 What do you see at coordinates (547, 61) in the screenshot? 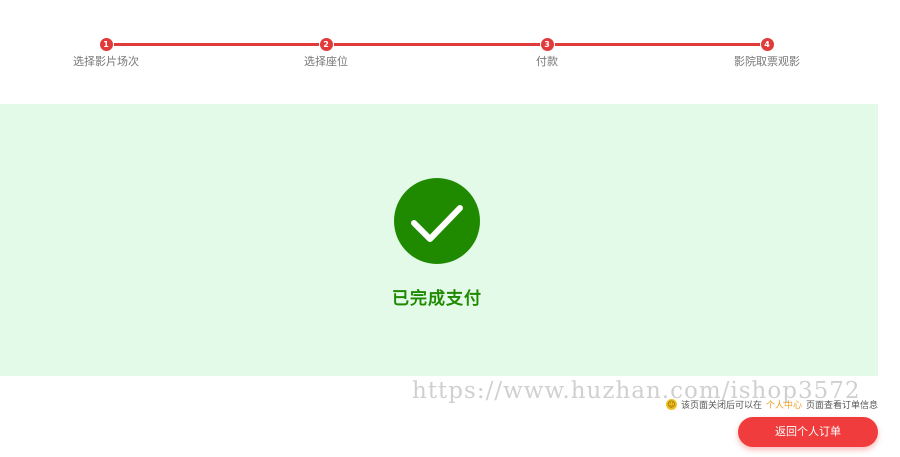
I see `step-label: 付款` at bounding box center [547, 61].